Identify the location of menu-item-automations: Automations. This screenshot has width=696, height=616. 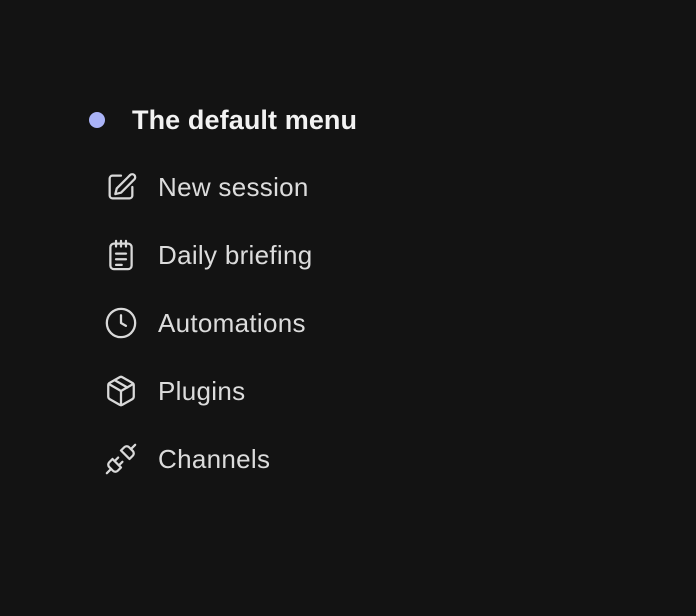
(208, 323).